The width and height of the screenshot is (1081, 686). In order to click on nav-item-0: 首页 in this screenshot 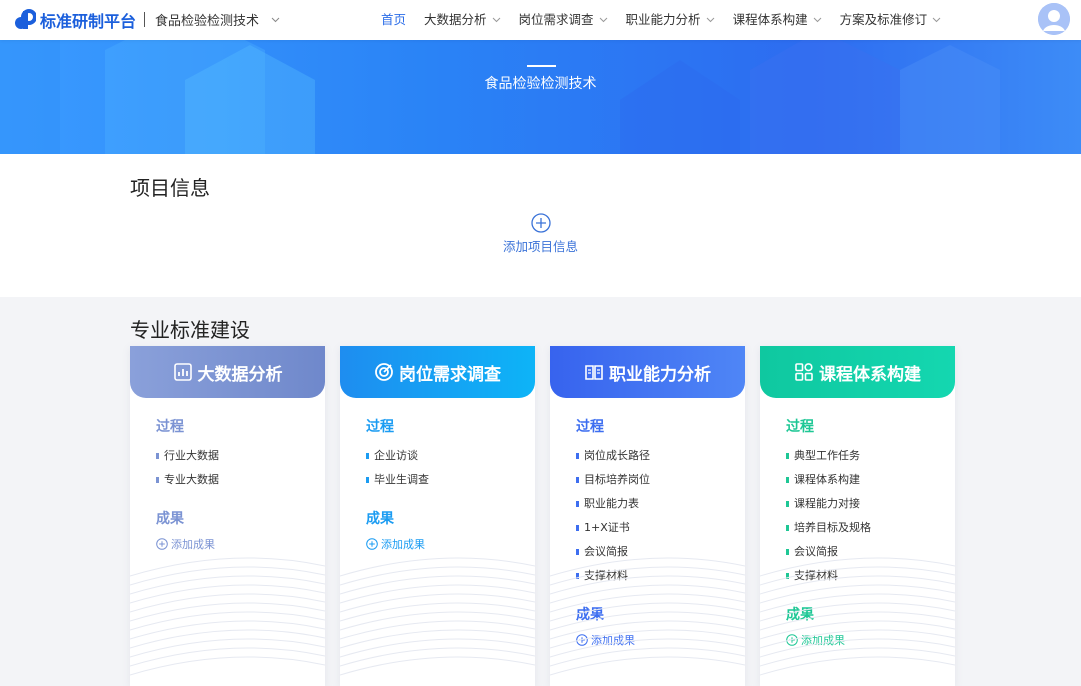, I will do `click(393, 20)`.